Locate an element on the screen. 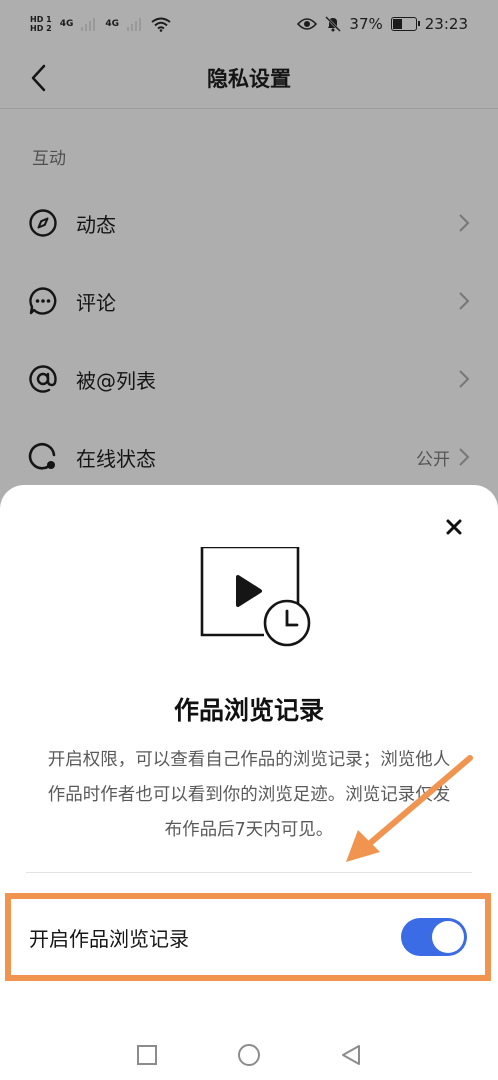 The height and width of the screenshot is (1080, 498). status-right: 37% 23:23 is located at coordinates (382, 24).